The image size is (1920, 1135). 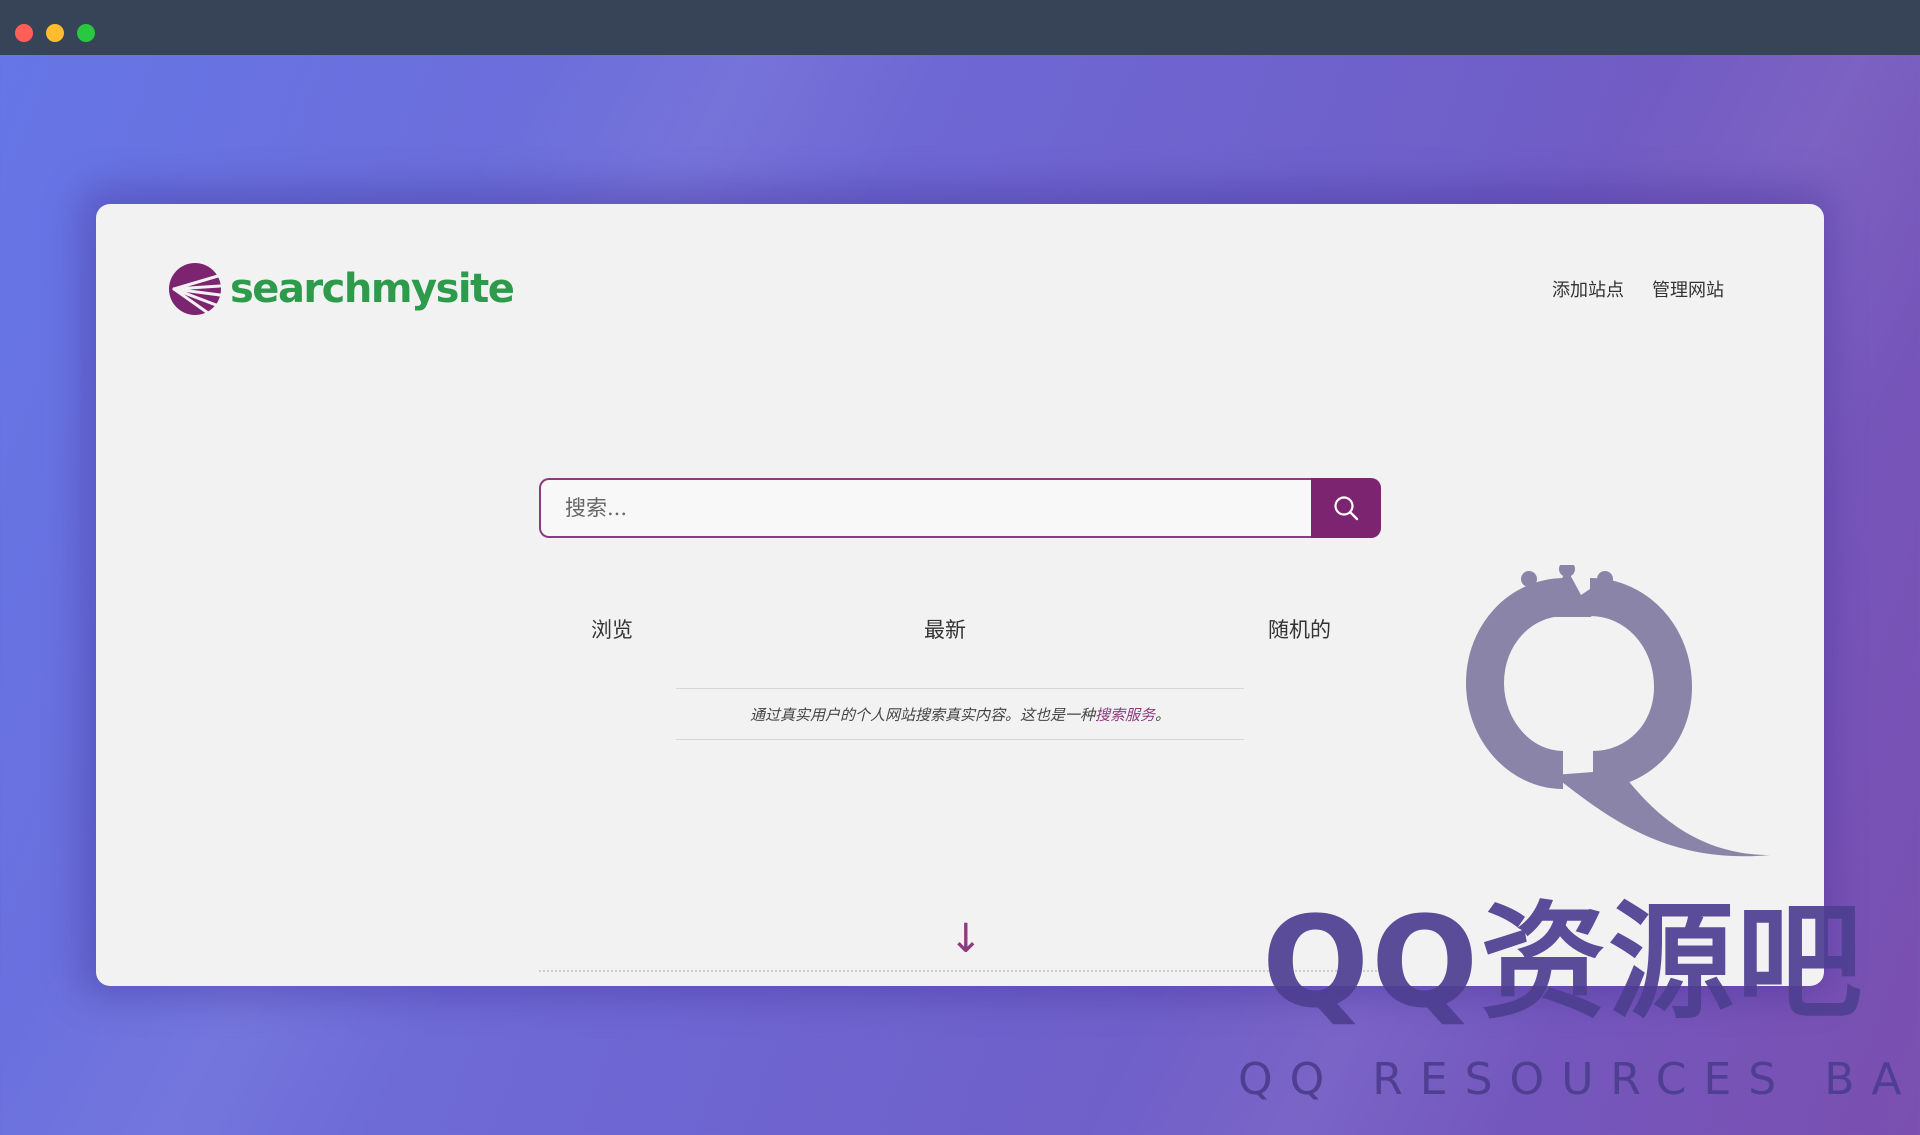 I want to click on watermark-crown-q-icon, so click(x=1617, y=711).